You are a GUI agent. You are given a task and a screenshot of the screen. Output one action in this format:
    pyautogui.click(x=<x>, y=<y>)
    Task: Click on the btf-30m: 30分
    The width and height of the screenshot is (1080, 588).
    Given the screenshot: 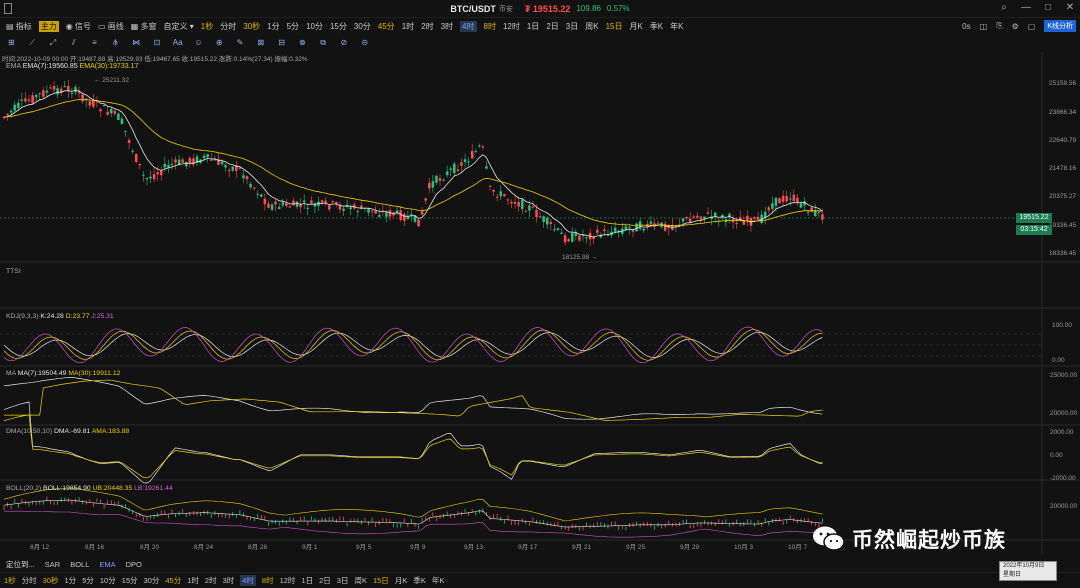 What is the action you would take?
    pyautogui.click(x=152, y=580)
    